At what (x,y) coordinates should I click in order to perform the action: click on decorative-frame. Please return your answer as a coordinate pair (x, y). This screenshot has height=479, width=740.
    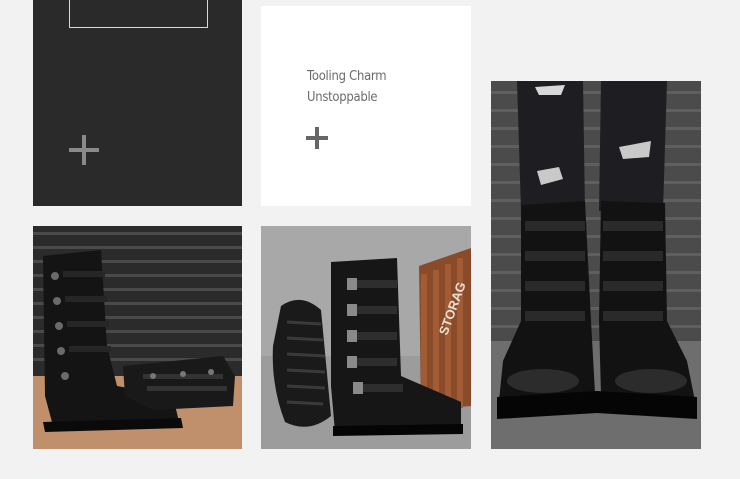
    Looking at the image, I should click on (138, 14).